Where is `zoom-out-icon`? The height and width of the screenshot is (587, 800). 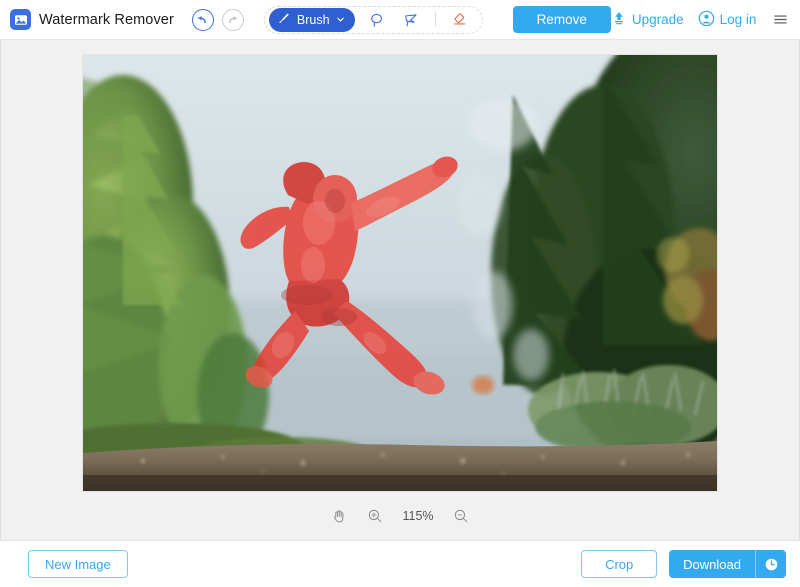
zoom-out-icon is located at coordinates (461, 516).